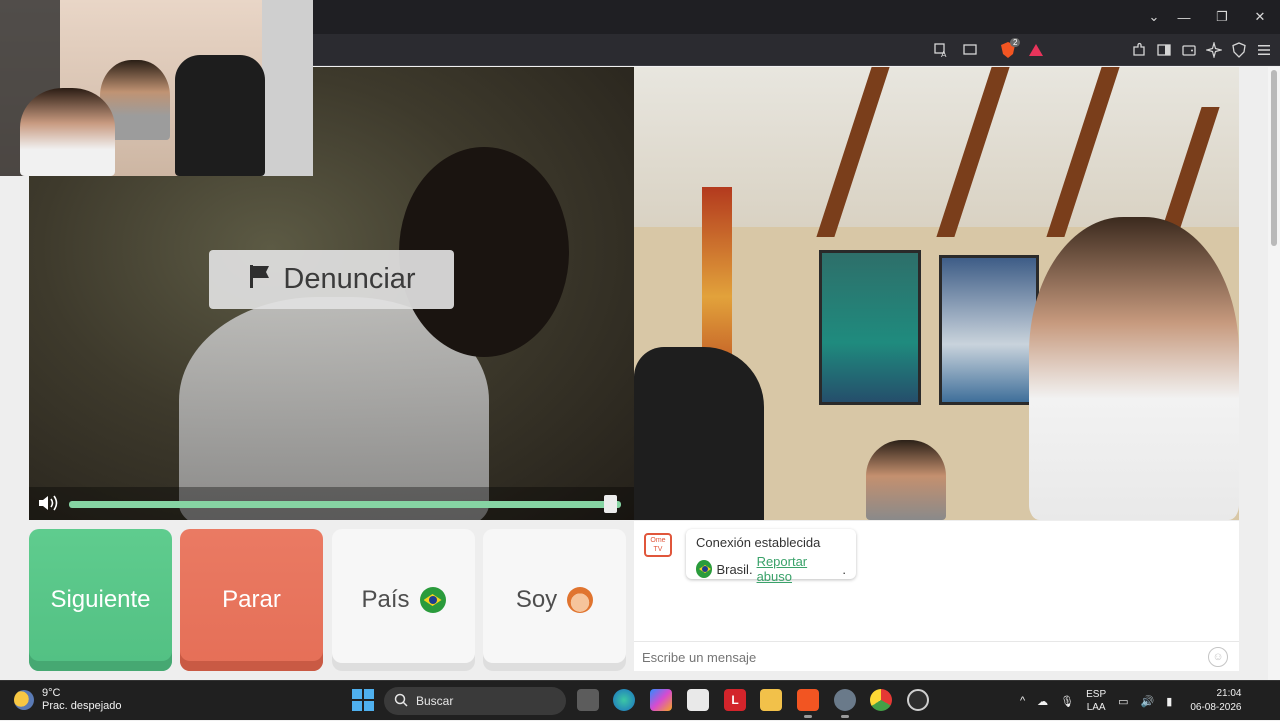  Describe the element at coordinates (82, 706) in the screenshot. I see `weather-desc: Prac. despejado` at that location.